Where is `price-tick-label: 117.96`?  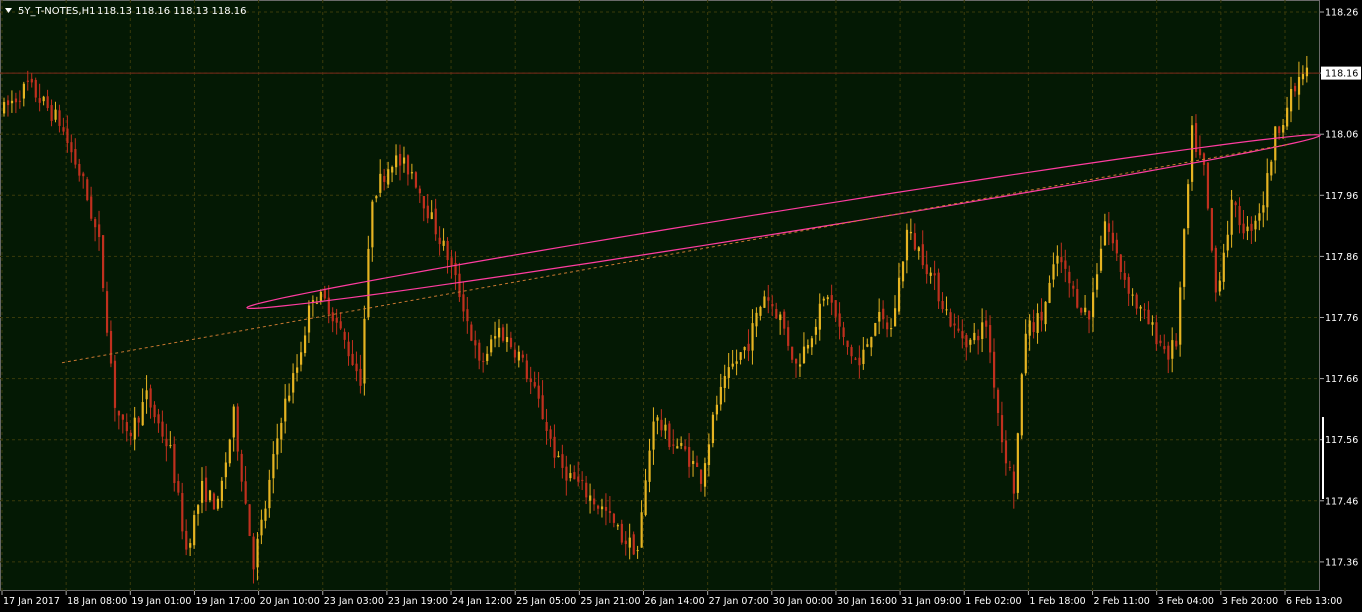
price-tick-label: 117.96 is located at coordinates (1341, 196).